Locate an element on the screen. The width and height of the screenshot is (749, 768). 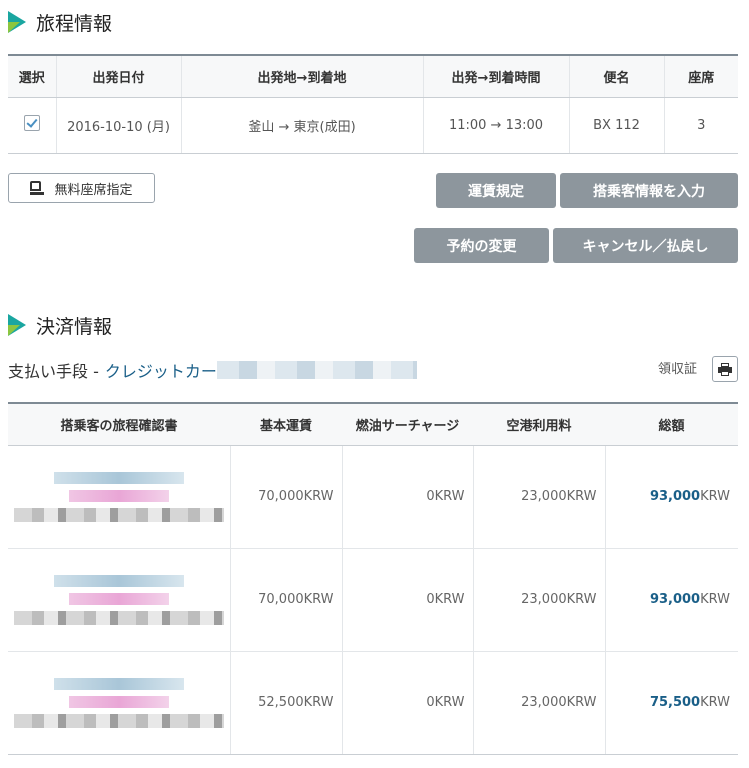
select-cell is located at coordinates (32, 125).